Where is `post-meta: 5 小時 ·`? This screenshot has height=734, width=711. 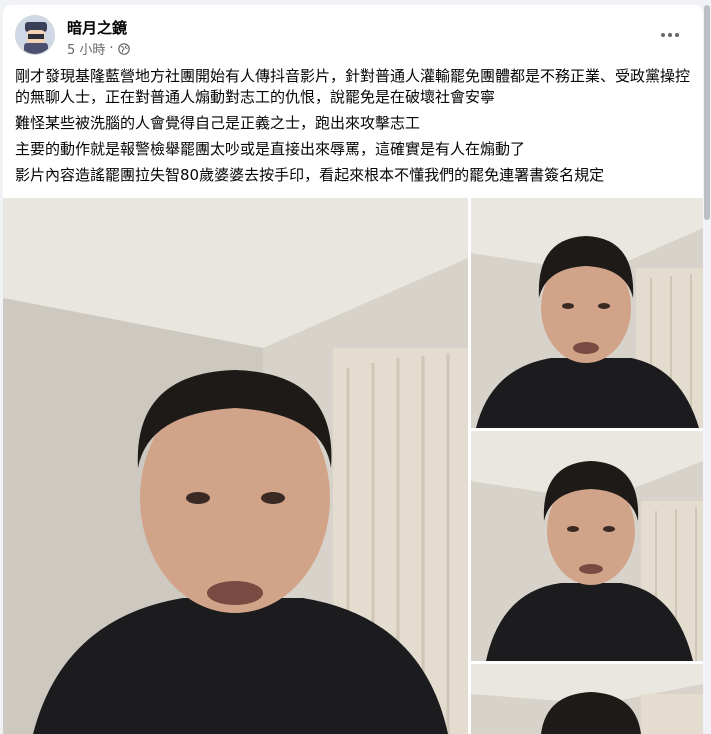 post-meta: 5 小時 · is located at coordinates (98, 48).